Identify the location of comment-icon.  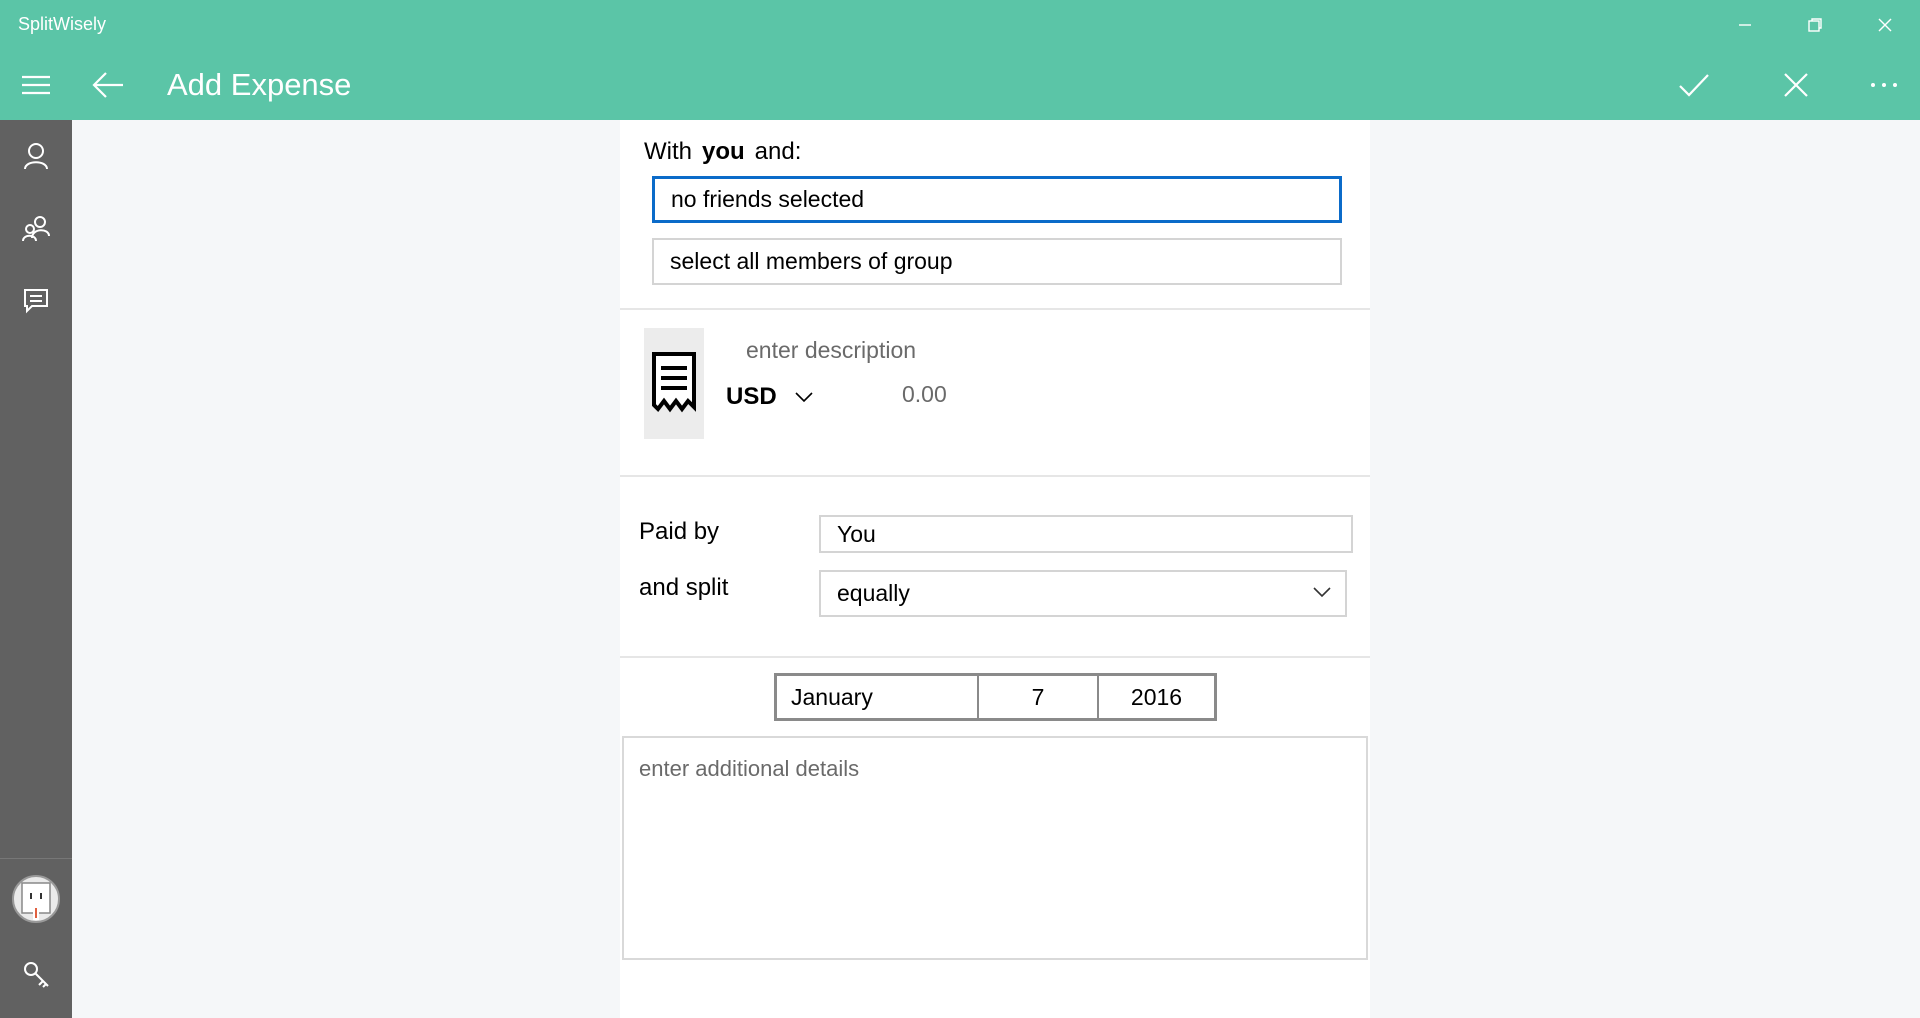
(36, 301).